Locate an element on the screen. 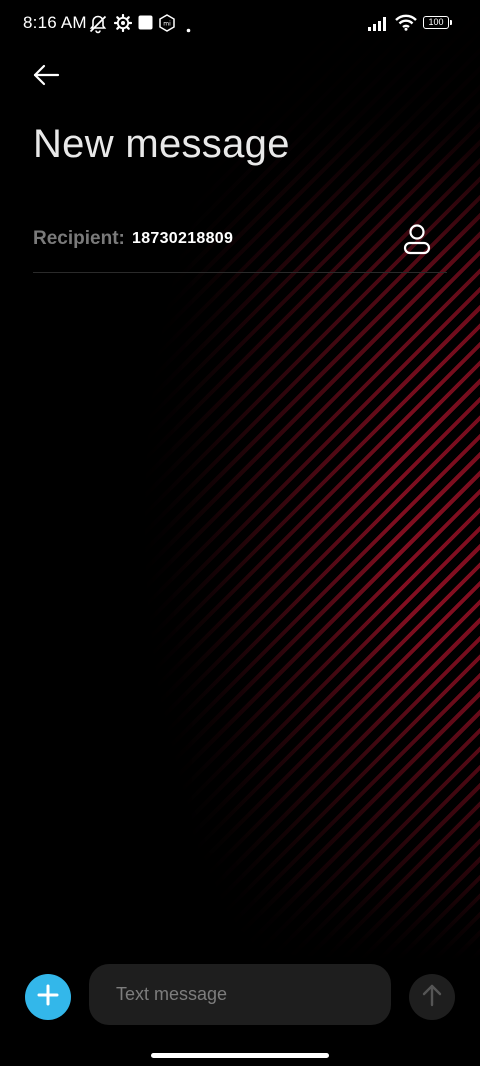 This screenshot has height=1066, width=480. send-button is located at coordinates (432, 997).